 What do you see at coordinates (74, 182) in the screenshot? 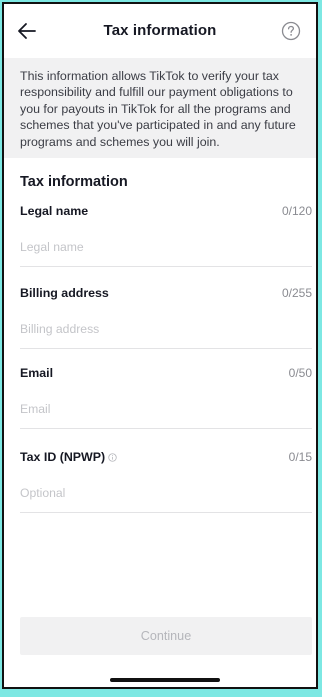
I see `section-title: Tax information` at bounding box center [74, 182].